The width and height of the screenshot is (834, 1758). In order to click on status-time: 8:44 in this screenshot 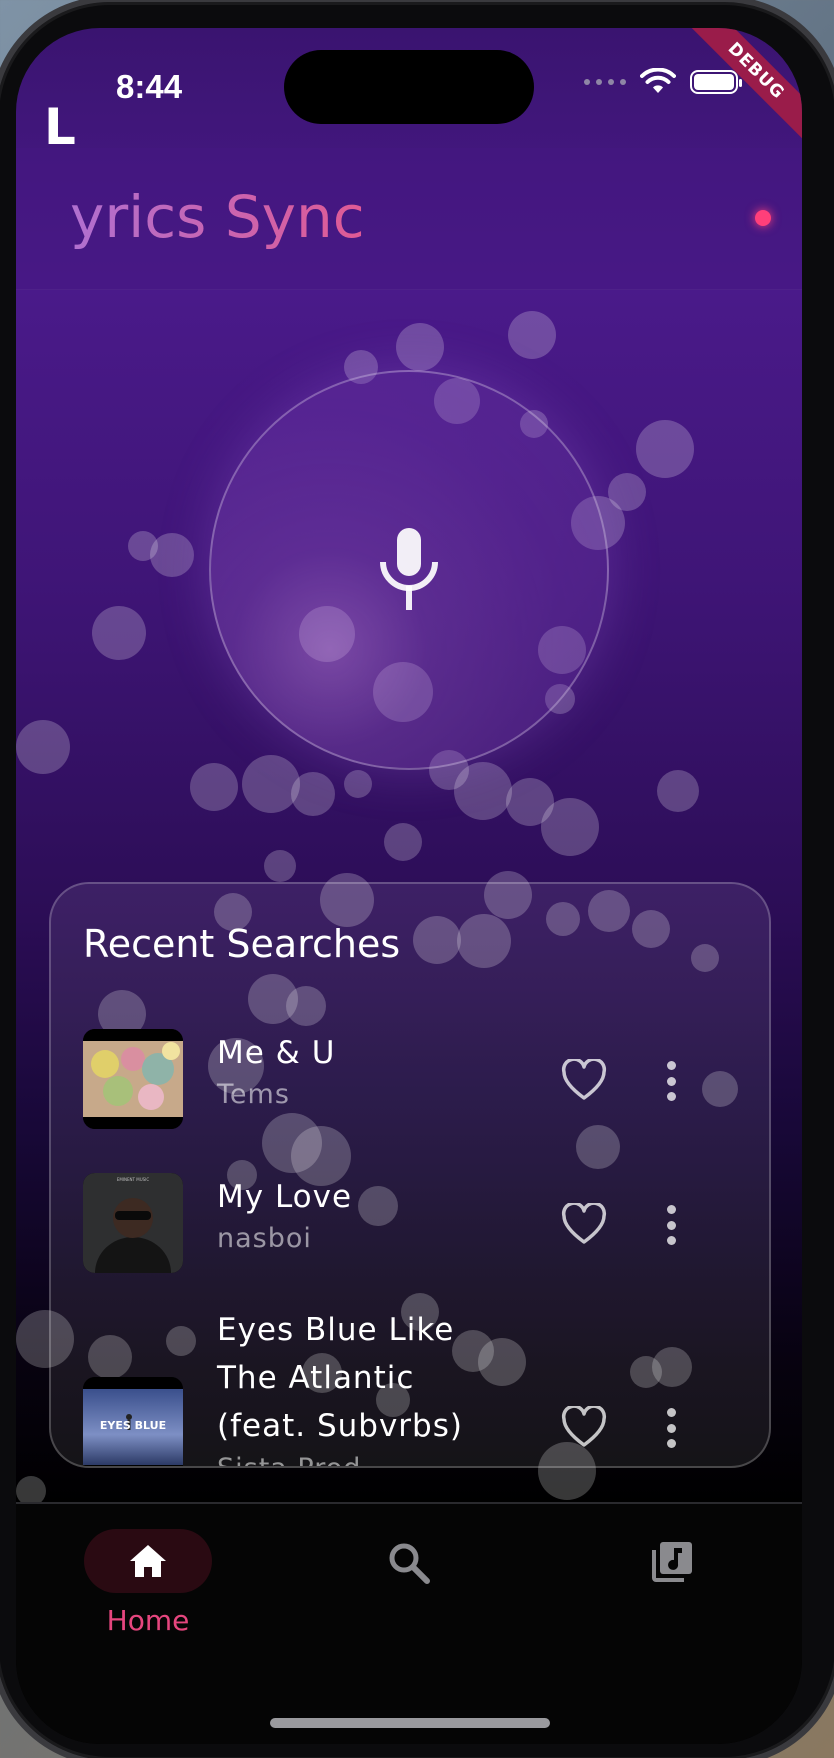, I will do `click(149, 86)`.